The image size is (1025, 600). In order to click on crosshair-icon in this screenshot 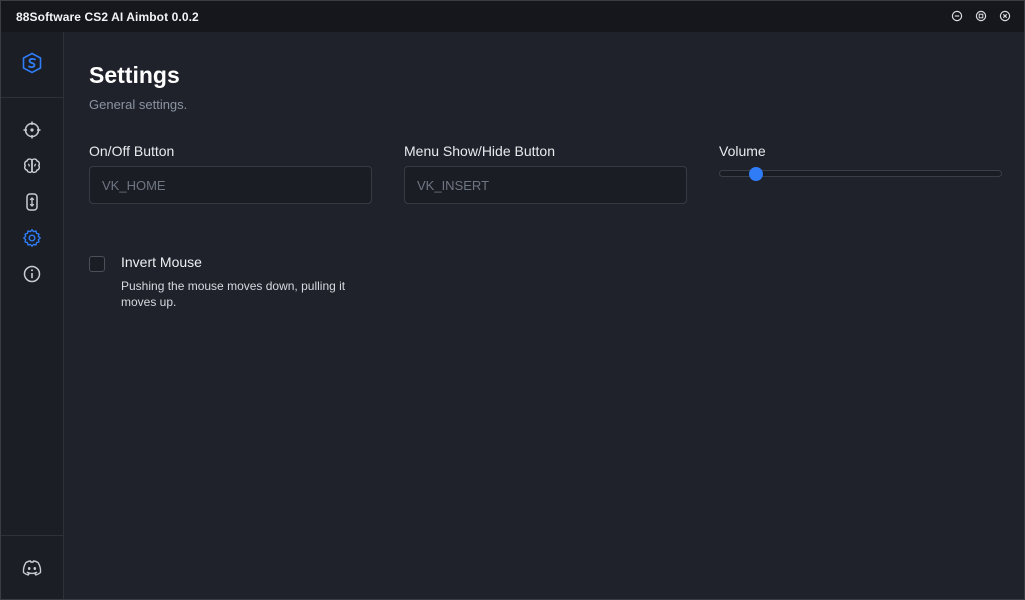, I will do `click(32, 130)`.